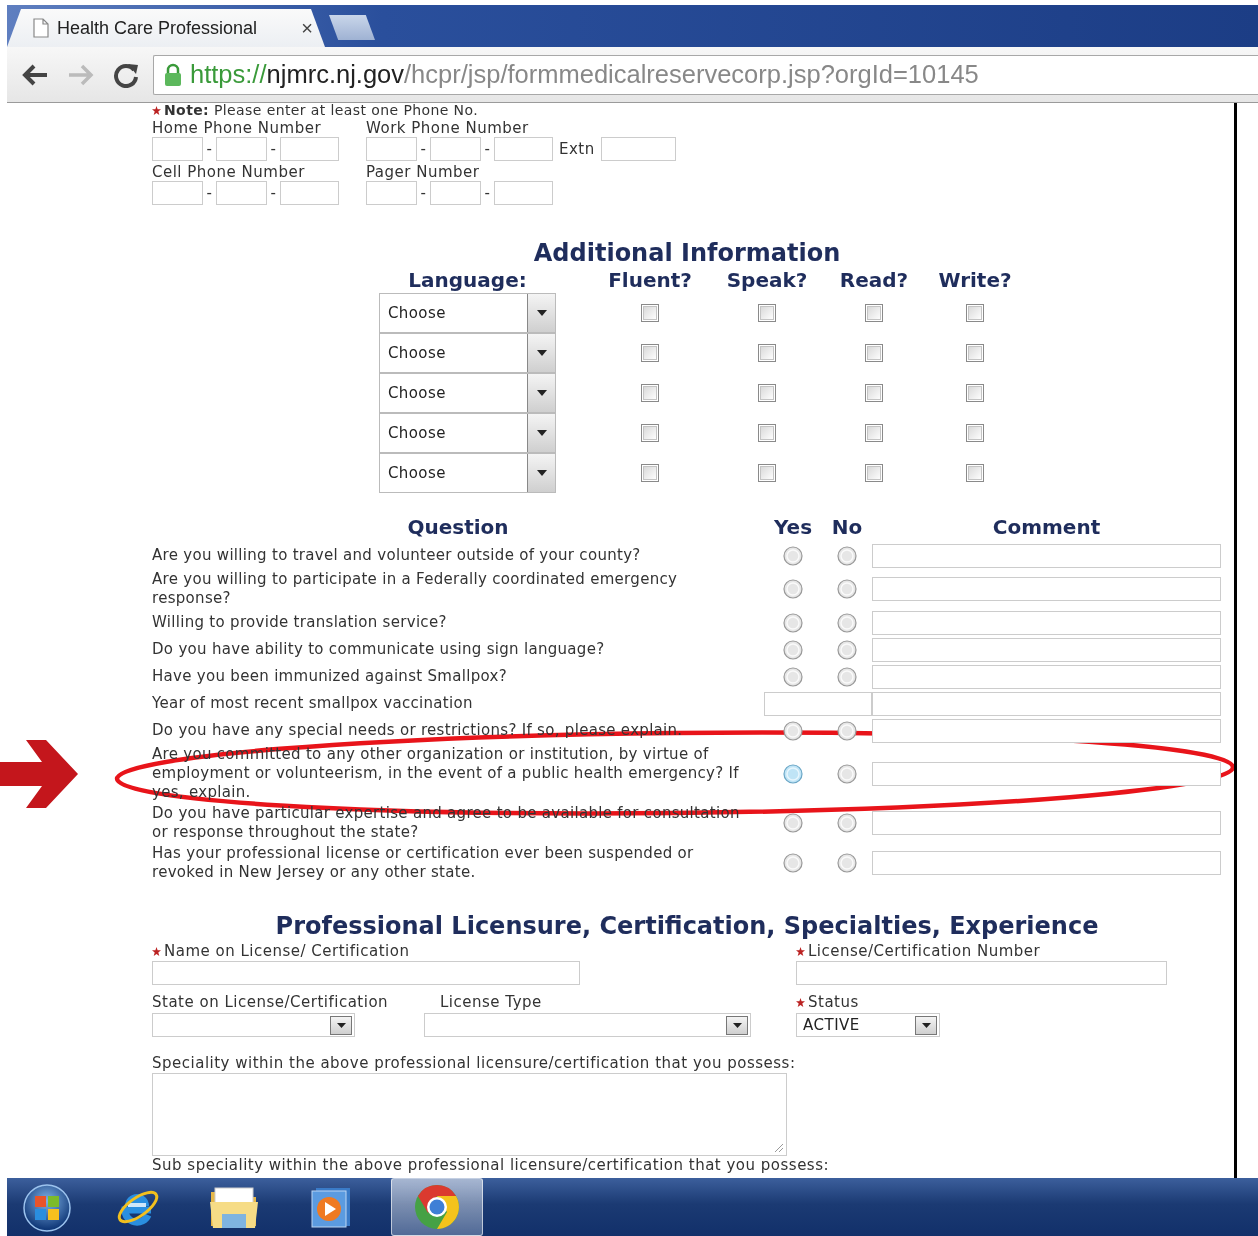  What do you see at coordinates (975, 280) in the screenshot?
I see `column-header: Write?` at bounding box center [975, 280].